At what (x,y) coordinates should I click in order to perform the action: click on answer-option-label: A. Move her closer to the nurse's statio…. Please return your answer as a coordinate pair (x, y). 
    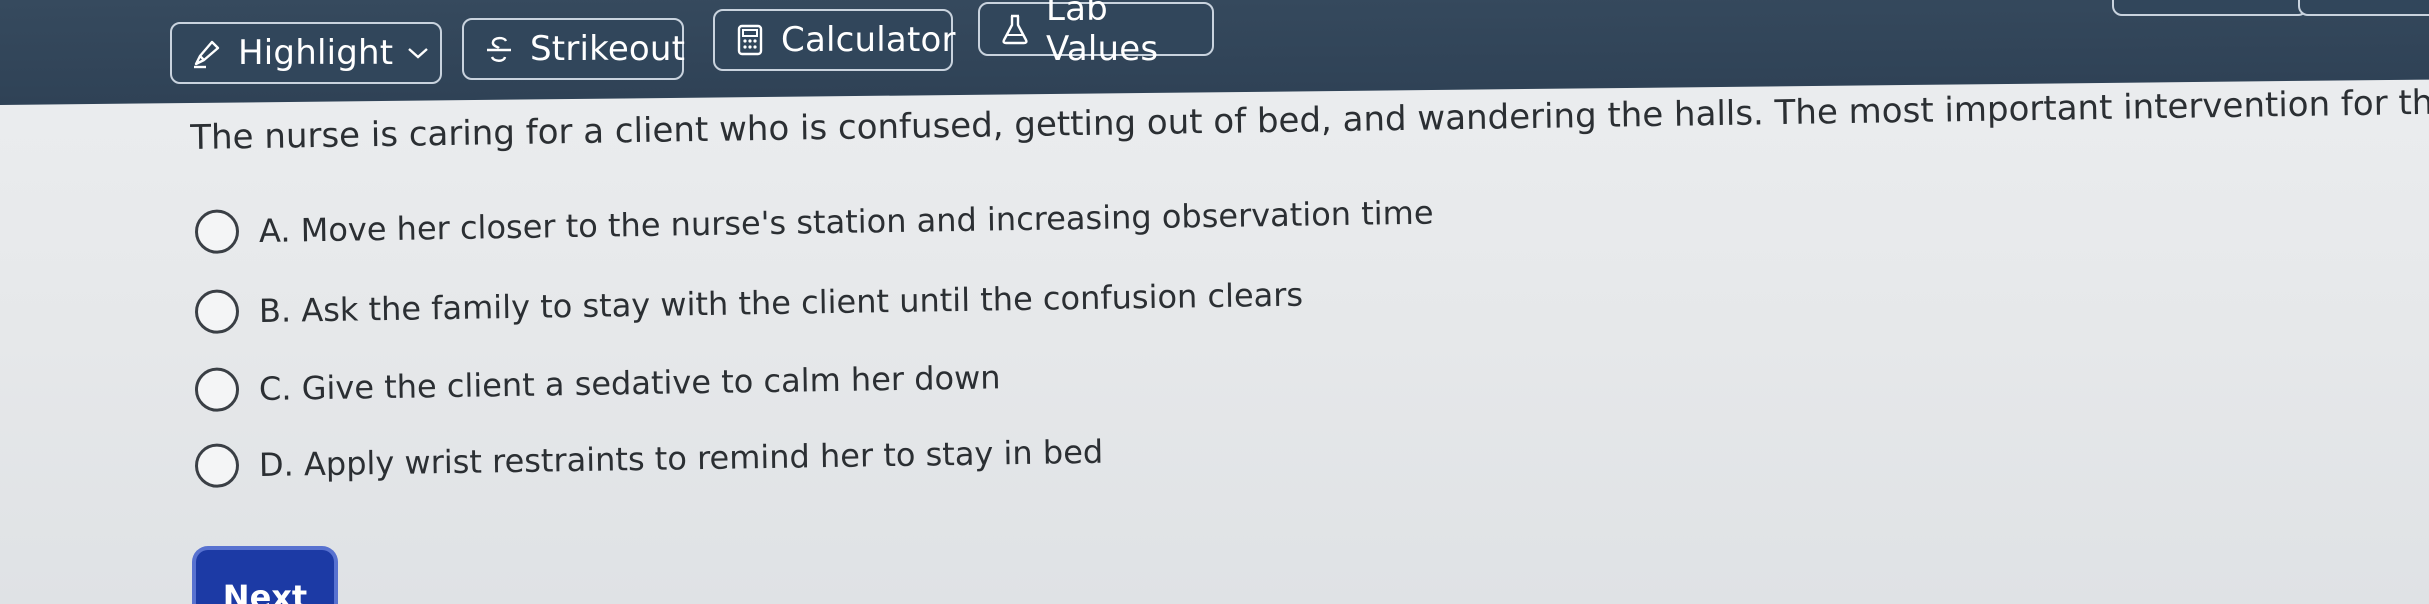
    Looking at the image, I should click on (846, 221).